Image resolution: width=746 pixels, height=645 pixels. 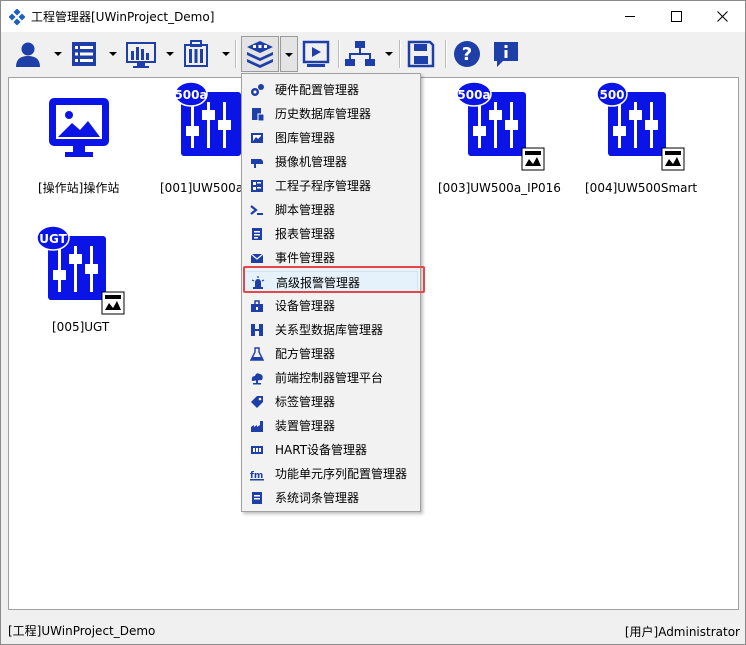 I want to click on controller-platform-icon, so click(x=257, y=379).